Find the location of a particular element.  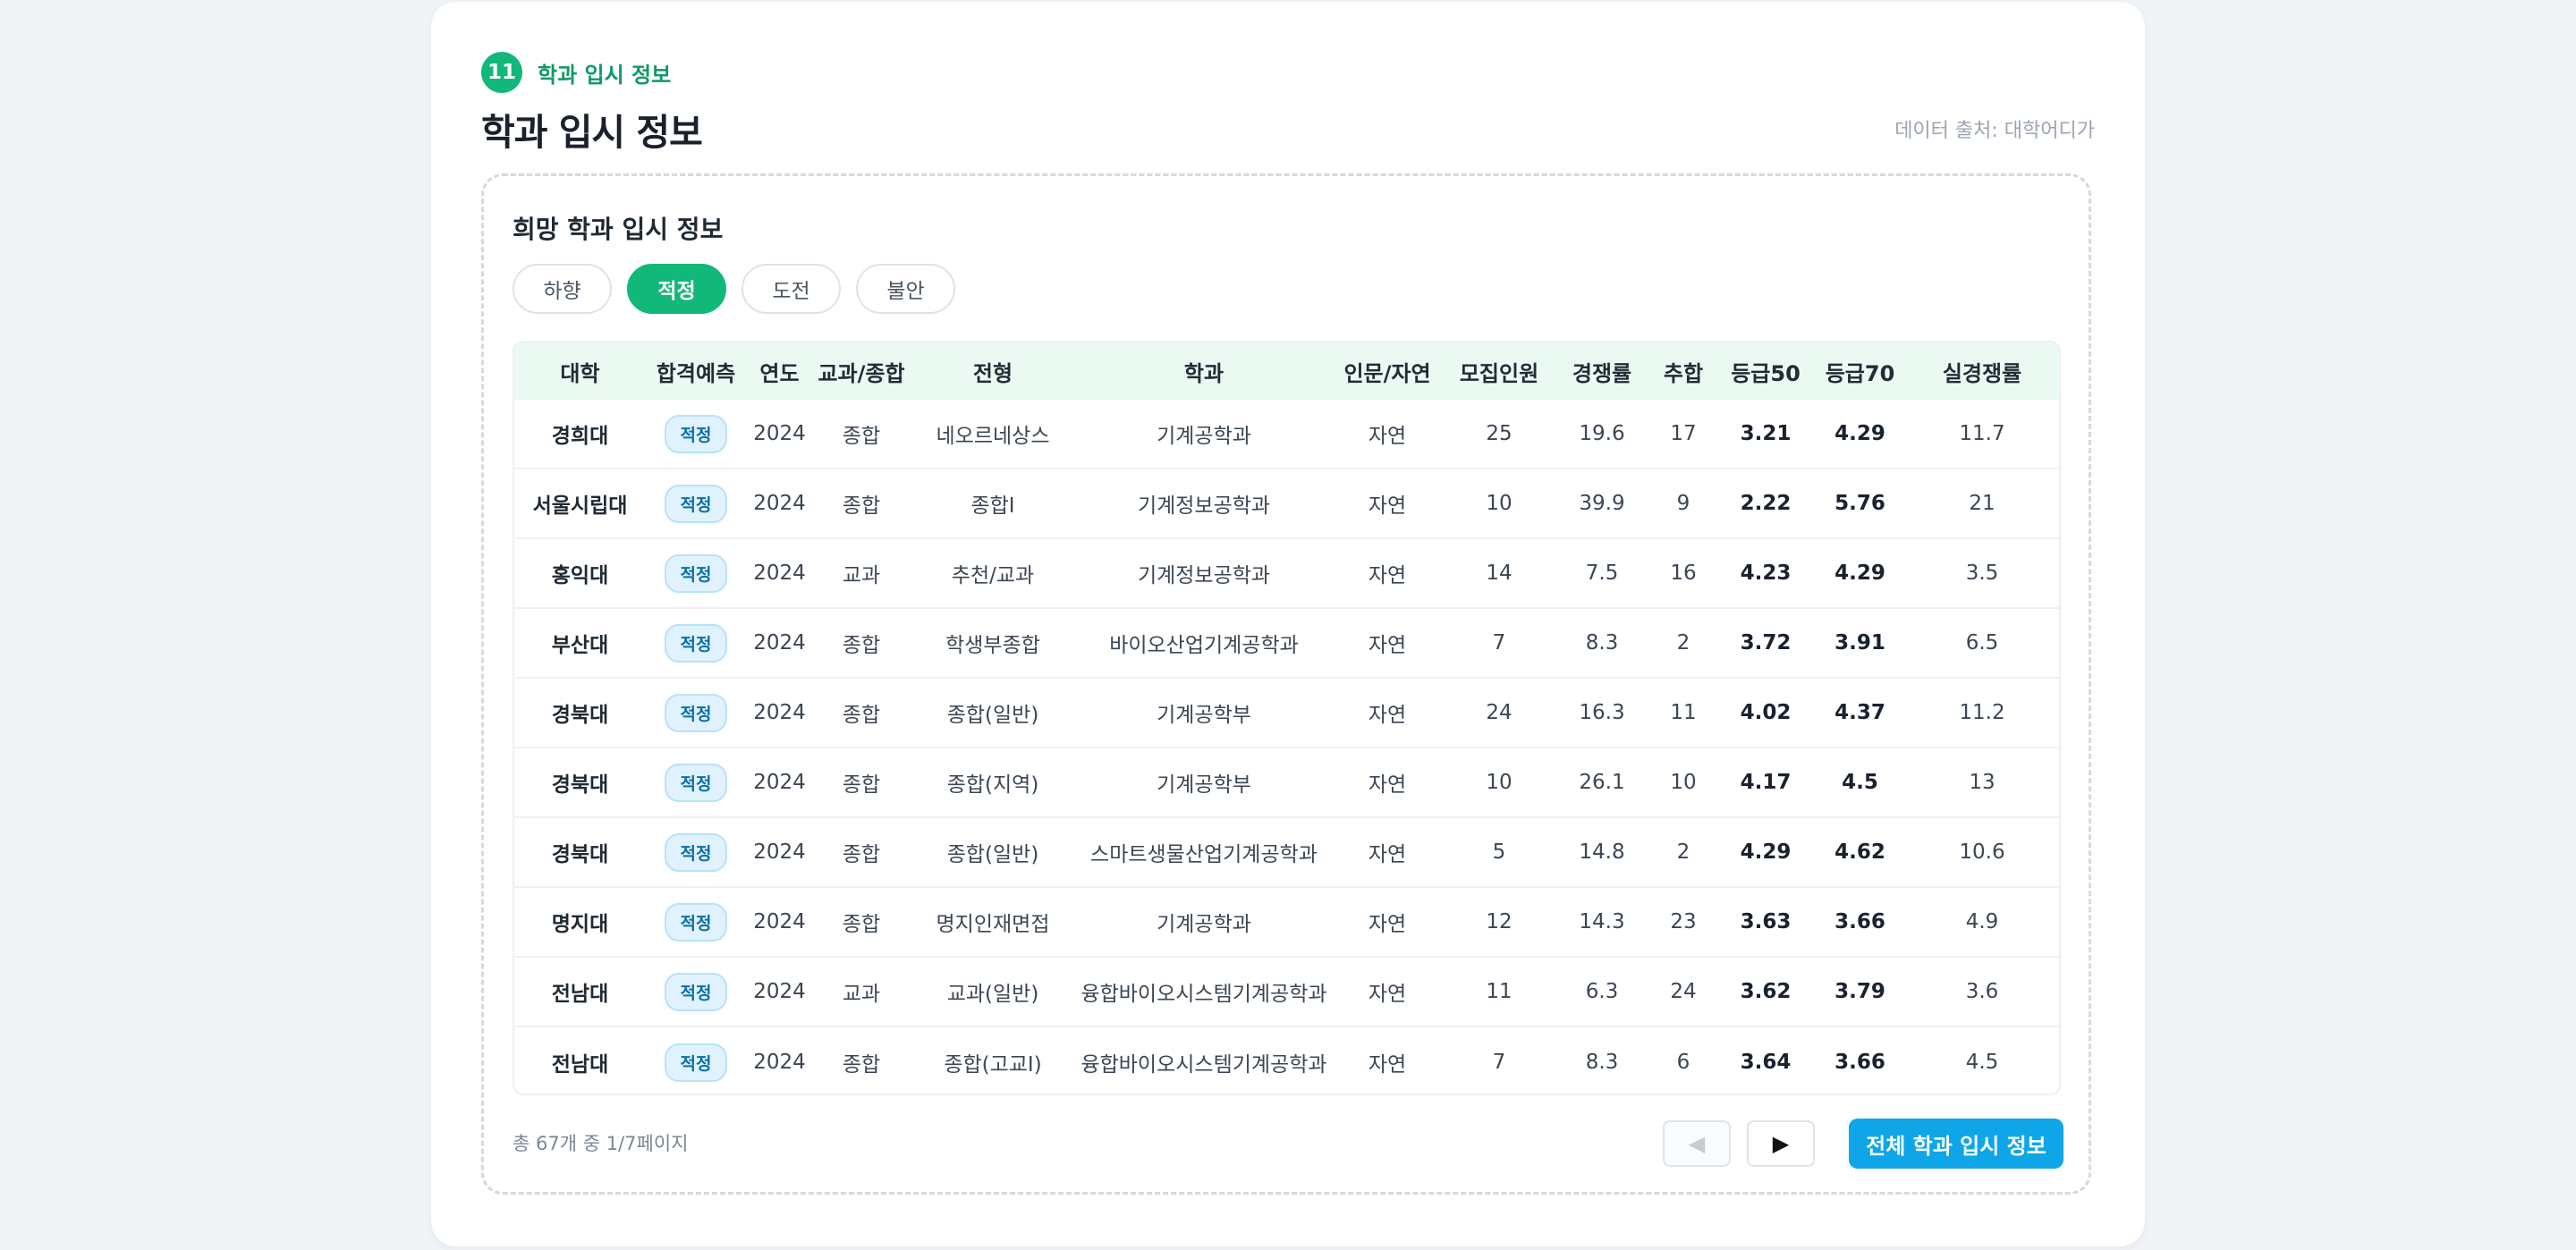

table-cell: 4.5 is located at coordinates (1860, 782).